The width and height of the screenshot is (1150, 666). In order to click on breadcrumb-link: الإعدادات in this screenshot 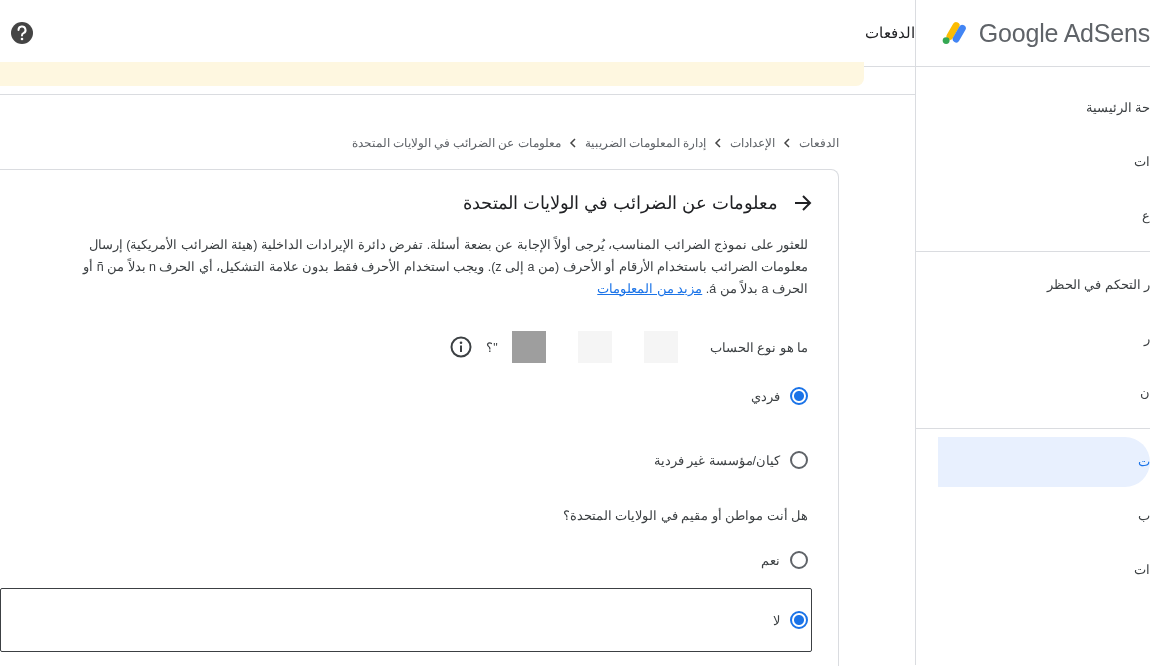, I will do `click(752, 143)`.